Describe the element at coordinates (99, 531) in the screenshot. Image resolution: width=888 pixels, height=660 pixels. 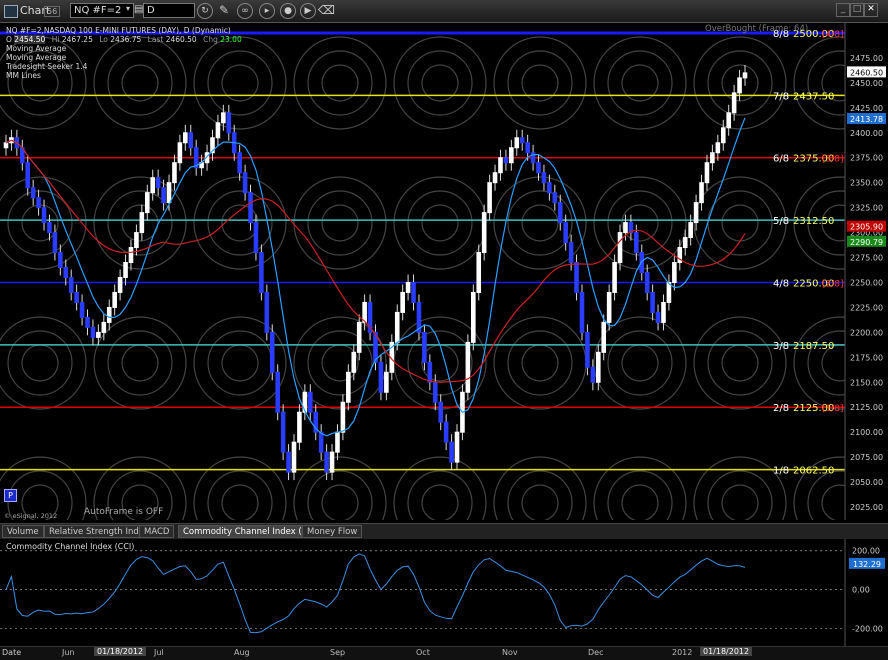
I see `tab-rsi: Relative Strength Index` at that location.